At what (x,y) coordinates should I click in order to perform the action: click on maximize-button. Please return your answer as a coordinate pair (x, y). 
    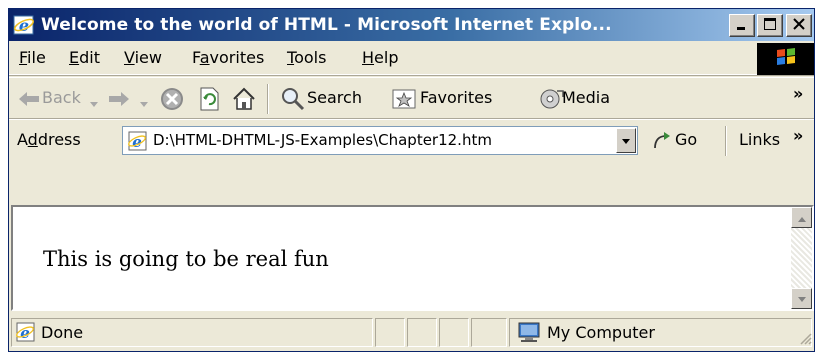
    Looking at the image, I should click on (770, 25).